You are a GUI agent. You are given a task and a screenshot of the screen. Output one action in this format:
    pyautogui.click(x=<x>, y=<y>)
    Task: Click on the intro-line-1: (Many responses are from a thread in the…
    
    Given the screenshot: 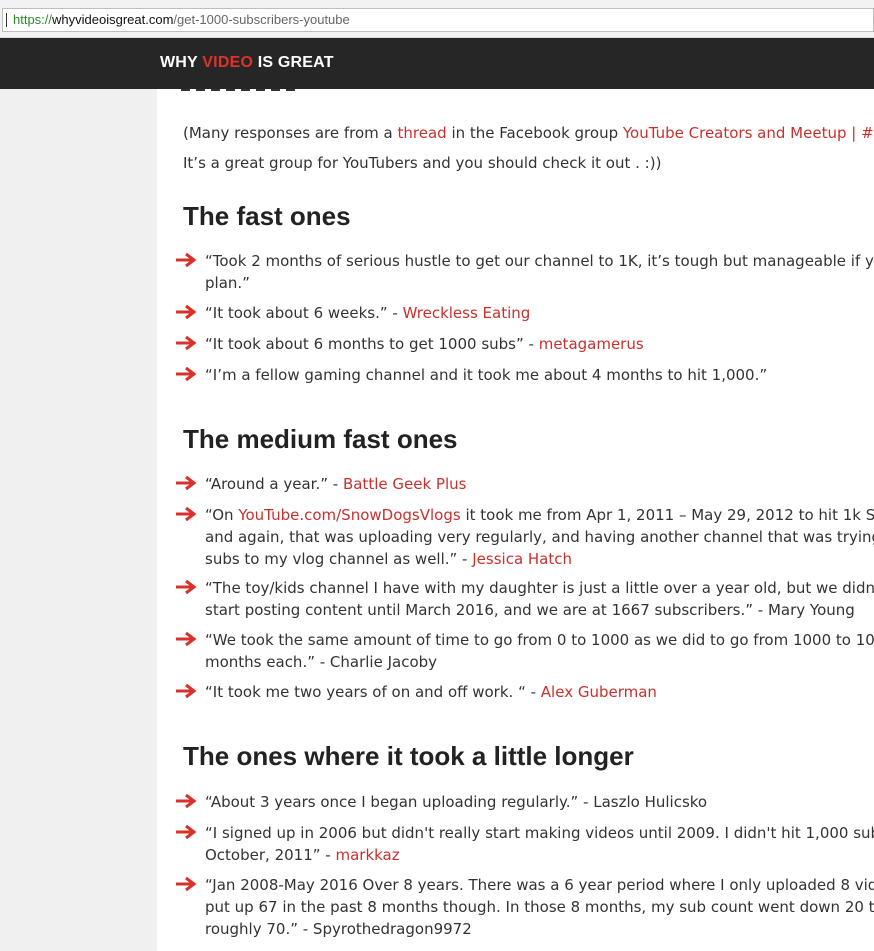 What is the action you would take?
    pyautogui.click(x=528, y=133)
    